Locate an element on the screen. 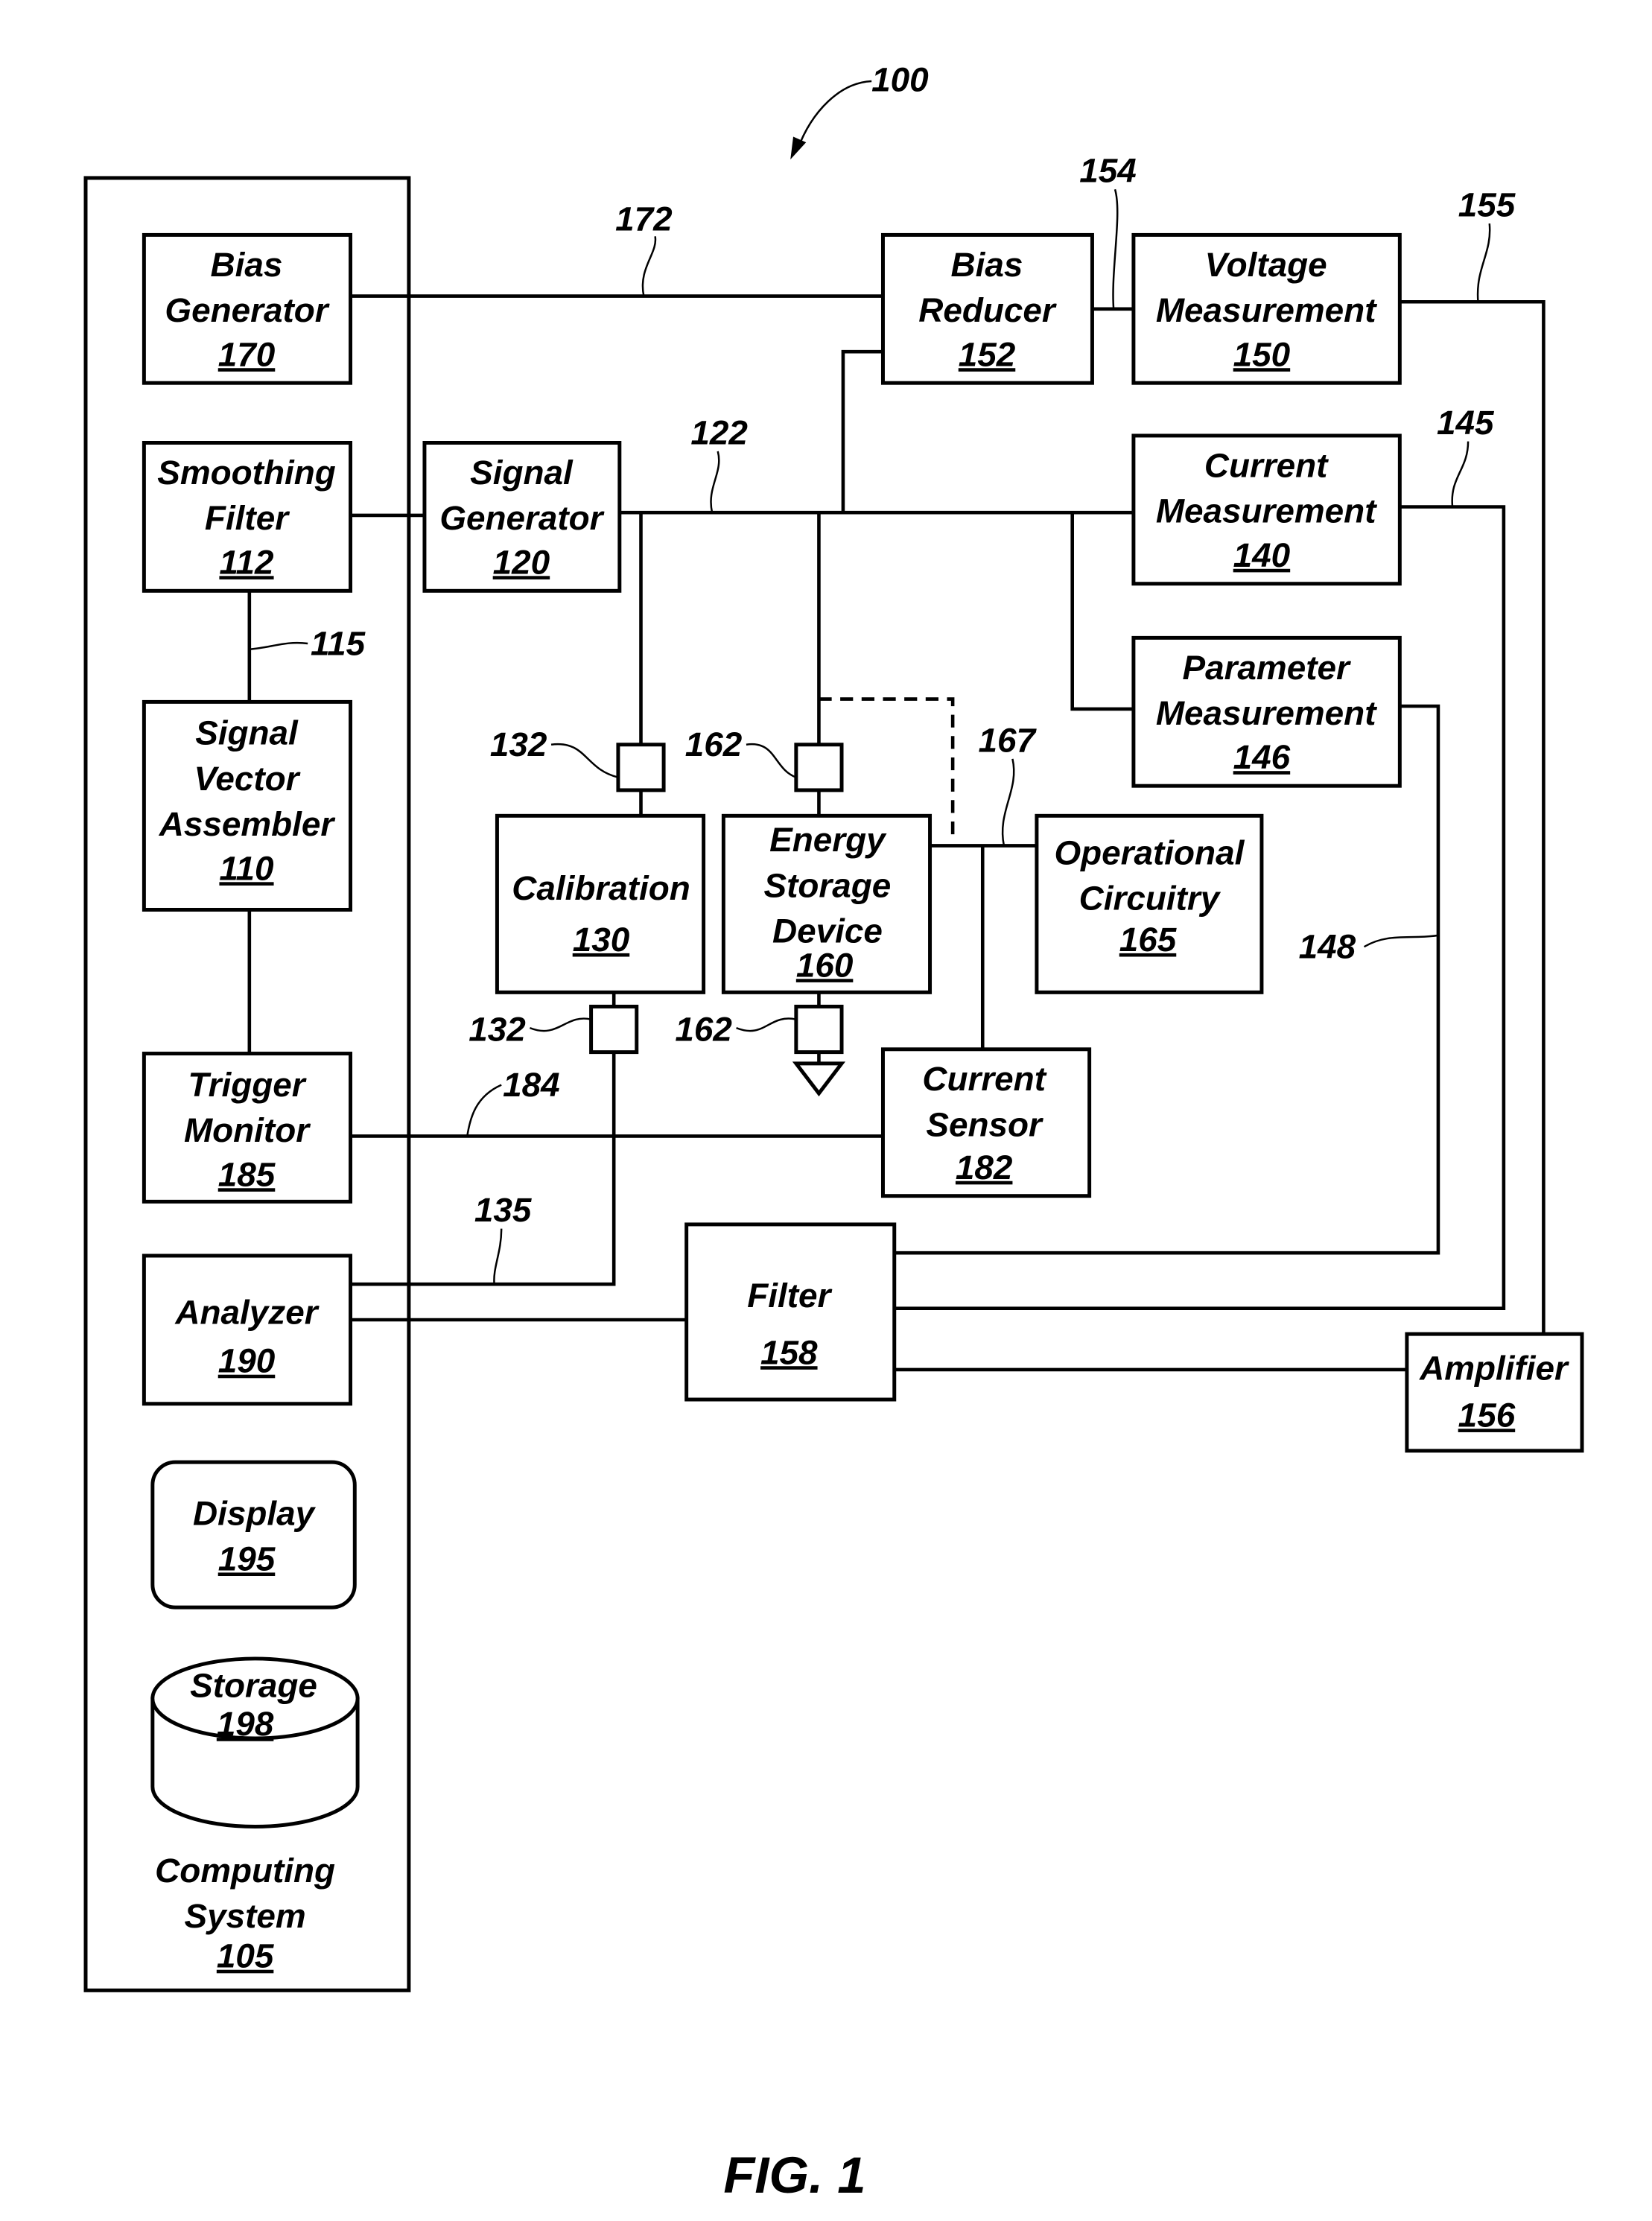 The image size is (1652, 2221). bias-generator-label-1: Bias is located at coordinates (247, 264).